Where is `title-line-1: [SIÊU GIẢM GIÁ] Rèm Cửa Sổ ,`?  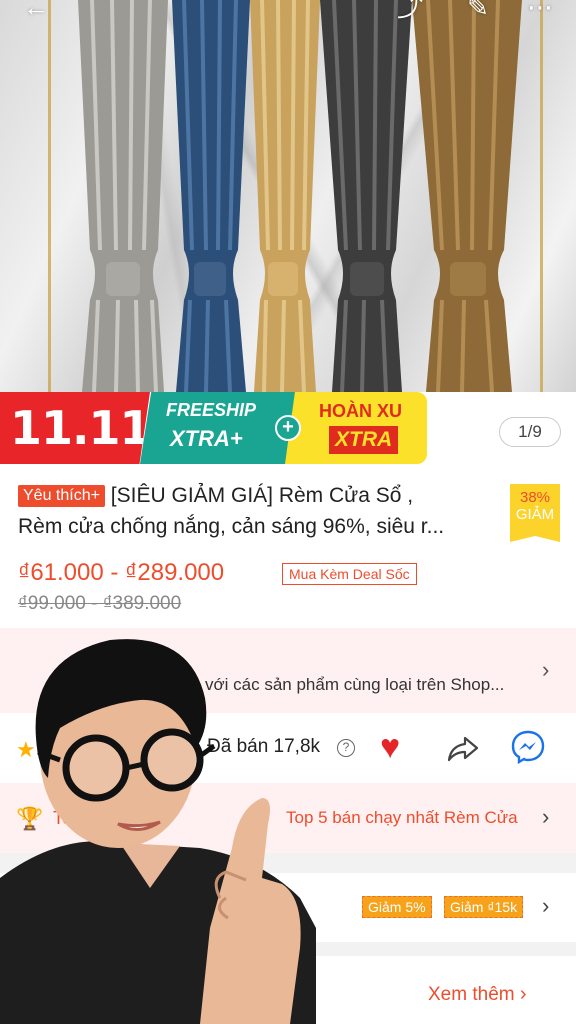
title-line-1: [SIÊU GIẢM GIÁ] Rèm Cửa Sổ , is located at coordinates (262, 495).